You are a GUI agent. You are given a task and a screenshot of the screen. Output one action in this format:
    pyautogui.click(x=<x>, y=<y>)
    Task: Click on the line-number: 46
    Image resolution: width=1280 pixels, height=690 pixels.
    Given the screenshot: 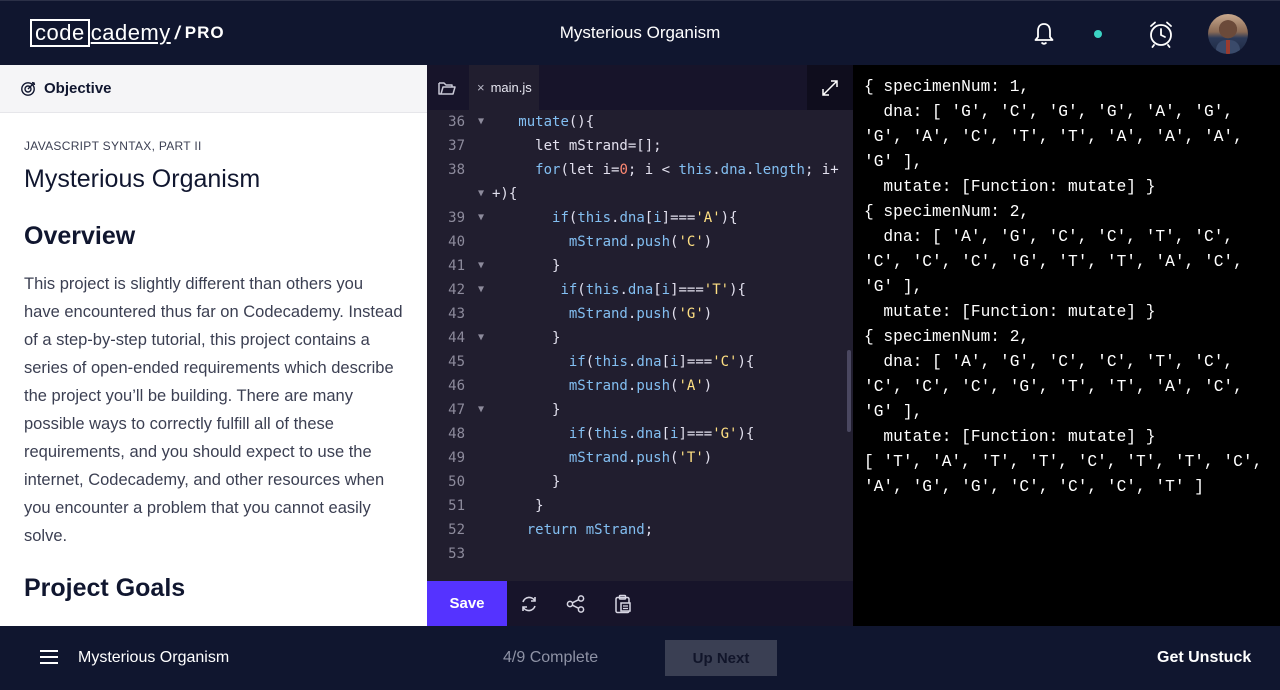 What is the action you would take?
    pyautogui.click(x=456, y=386)
    